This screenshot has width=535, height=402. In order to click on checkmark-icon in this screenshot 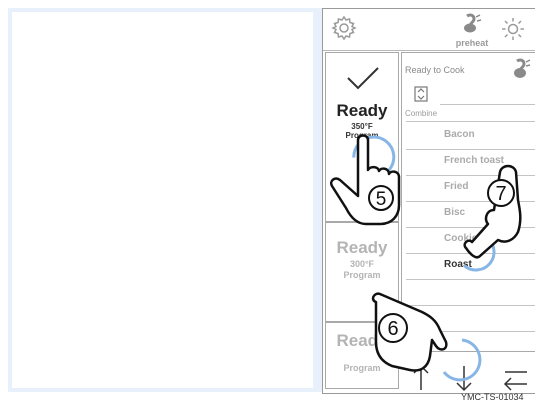, I will do `click(363, 78)`.